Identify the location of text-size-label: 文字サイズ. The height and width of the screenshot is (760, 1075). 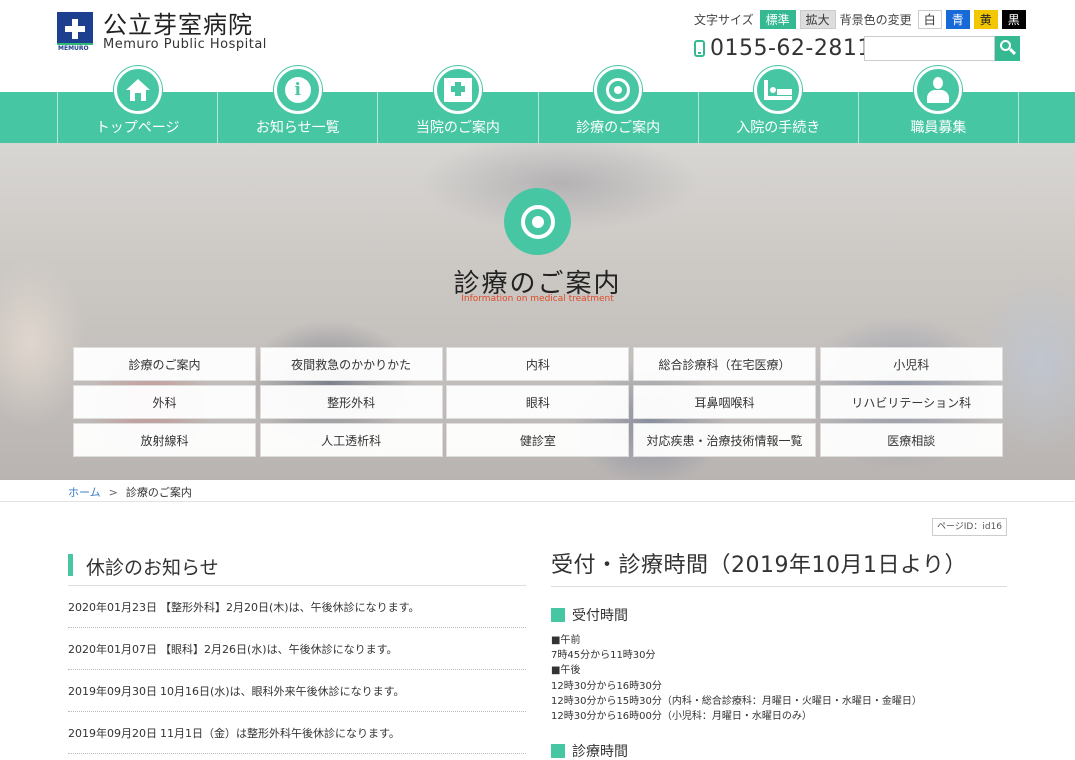
(724, 20).